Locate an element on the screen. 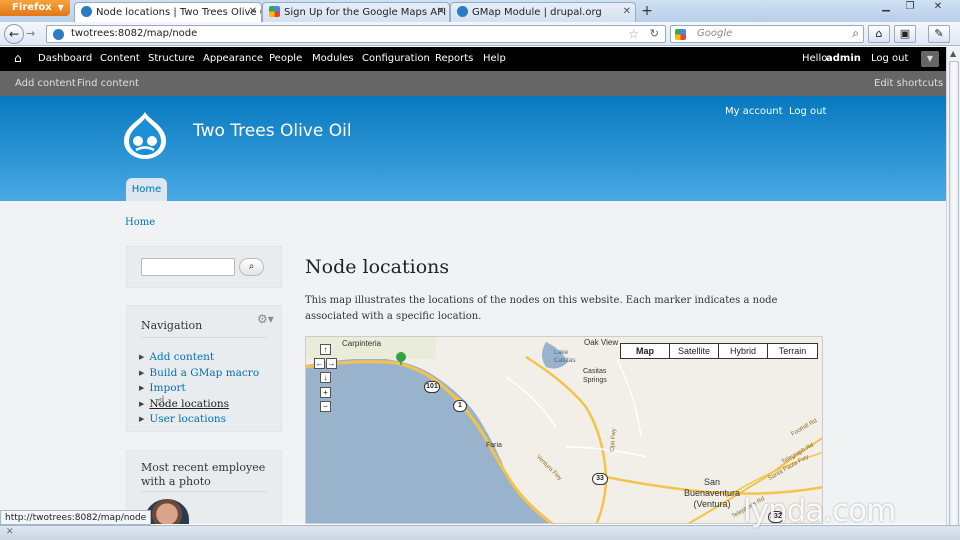 Image resolution: width=960 pixels, height=540 pixels. search-button: ⌕ is located at coordinates (251, 267).